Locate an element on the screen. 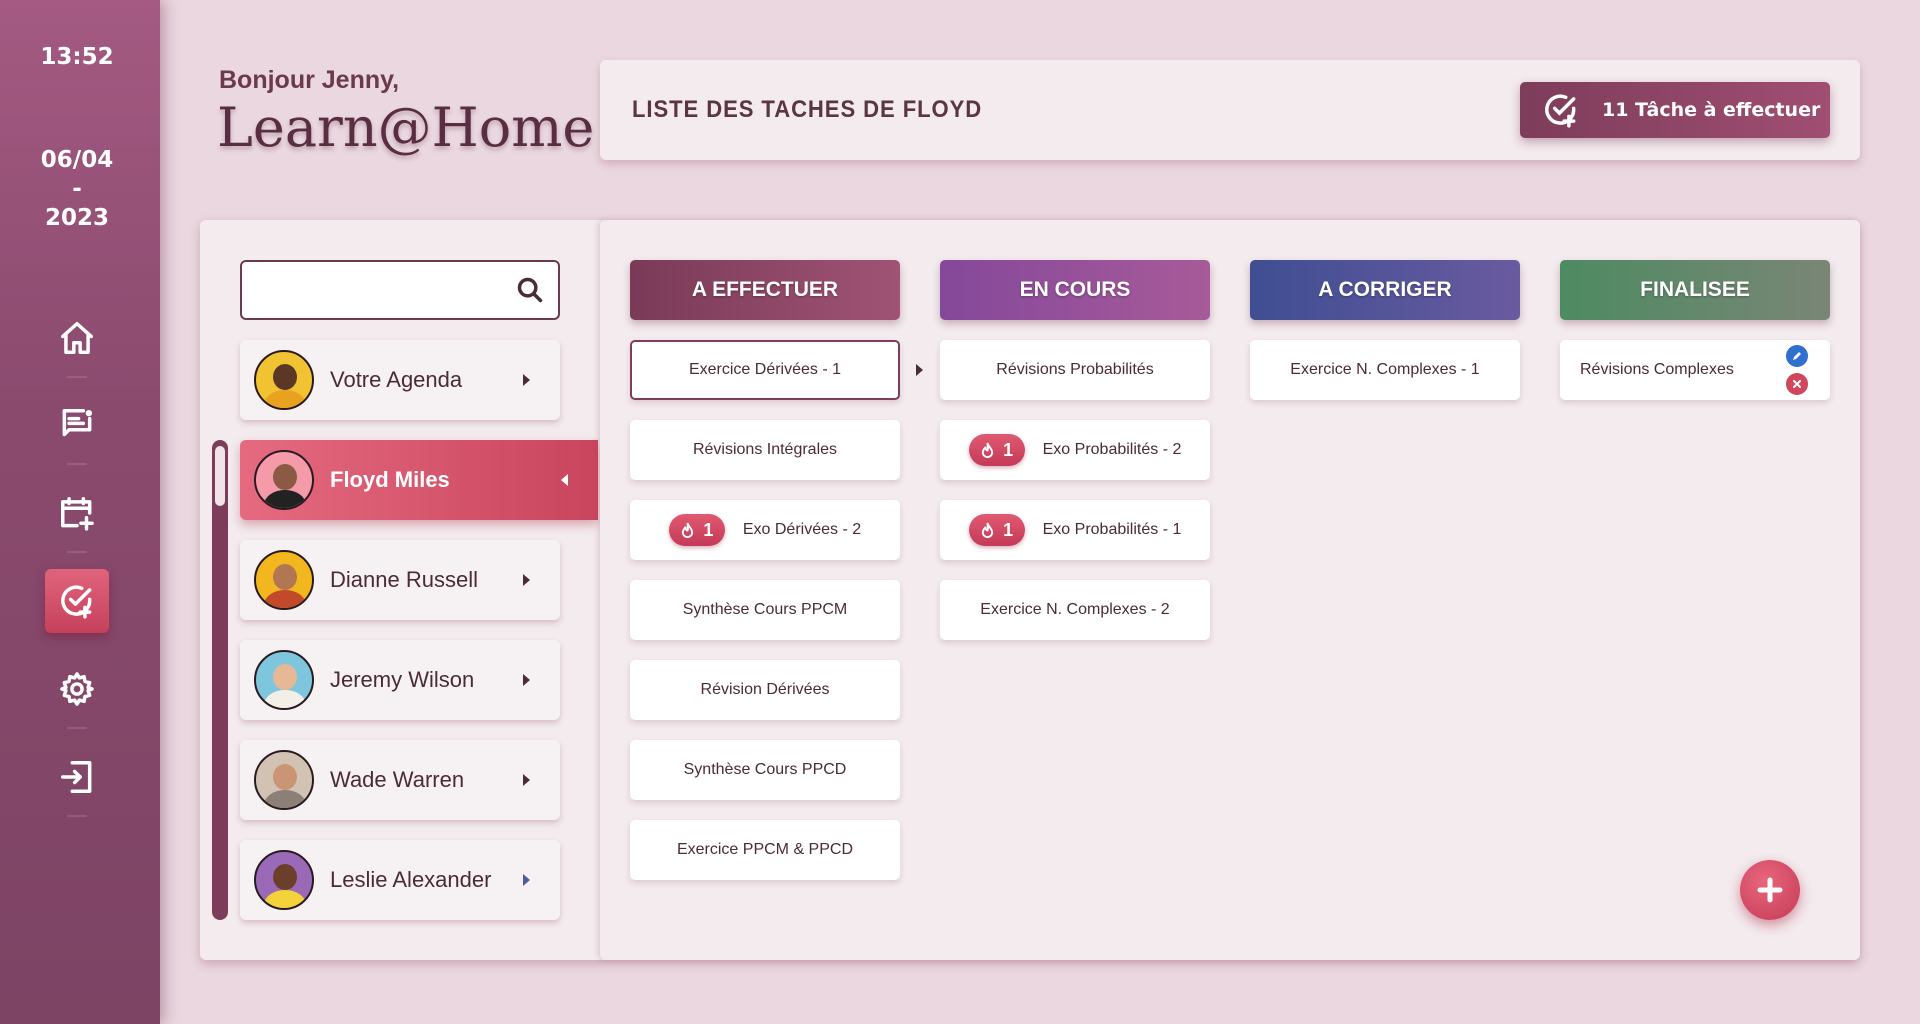  column-header-en-cours: EN COURS is located at coordinates (1075, 290).